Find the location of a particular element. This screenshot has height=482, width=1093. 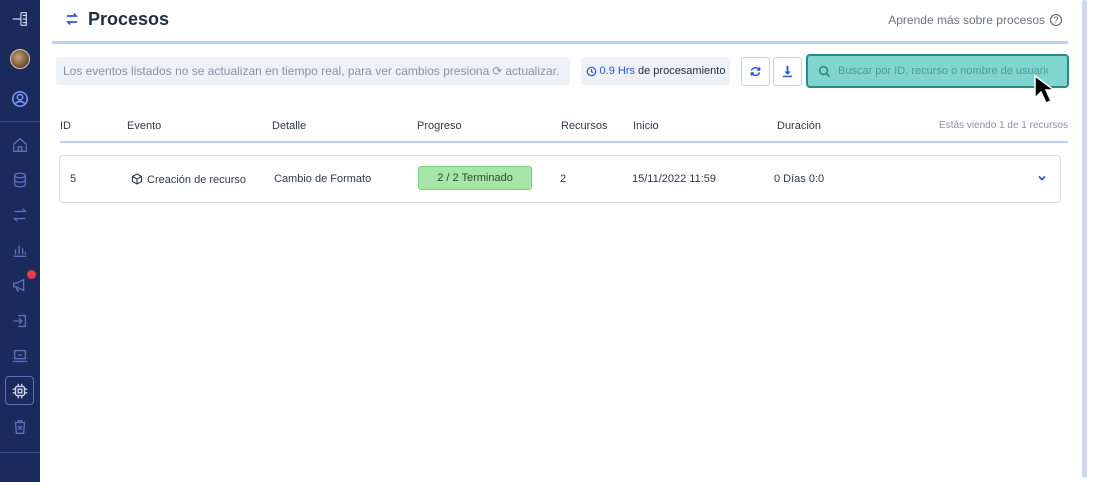

column-header-id: ID is located at coordinates (65, 126).